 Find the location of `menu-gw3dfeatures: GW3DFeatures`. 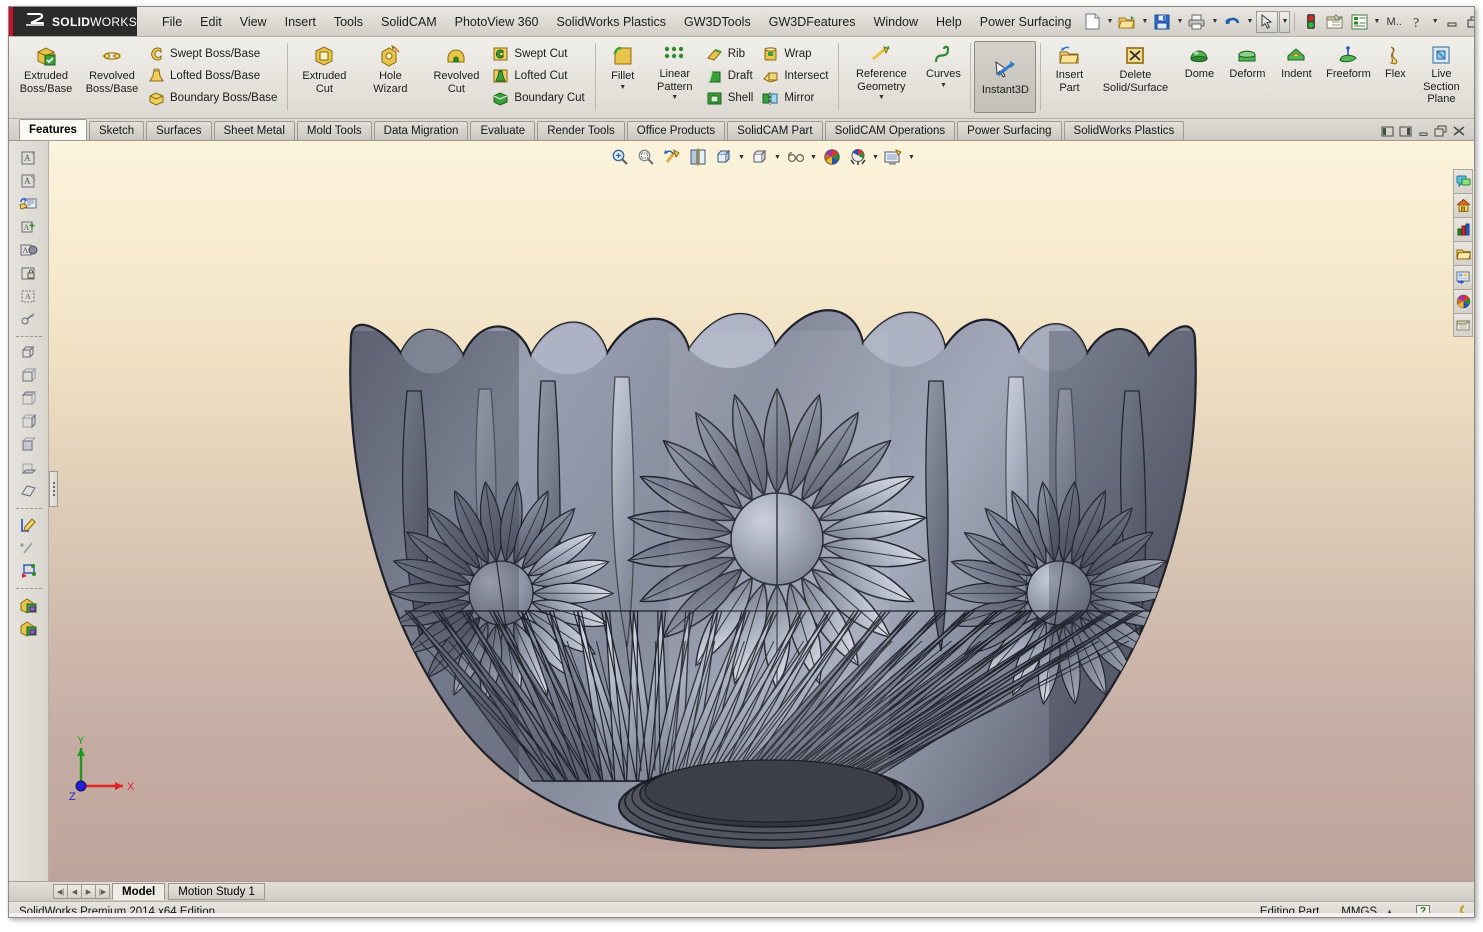

menu-gw3dfeatures: GW3DFeatures is located at coordinates (812, 22).